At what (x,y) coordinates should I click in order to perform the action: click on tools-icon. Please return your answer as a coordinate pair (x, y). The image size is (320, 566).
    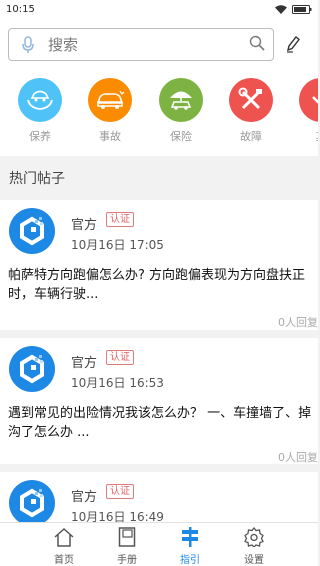
    Looking at the image, I should click on (251, 100).